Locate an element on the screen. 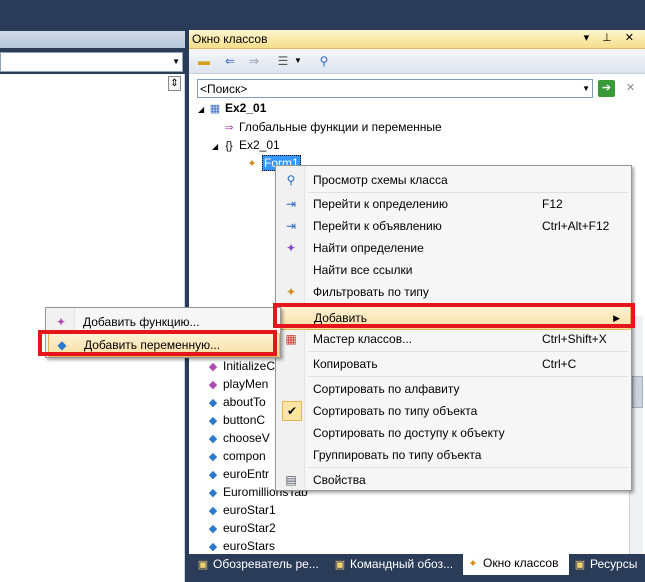 This screenshot has height=582, width=645. menu-item-sort-by-type: ✔ Сортировать по типу объекта is located at coordinates (453, 411).